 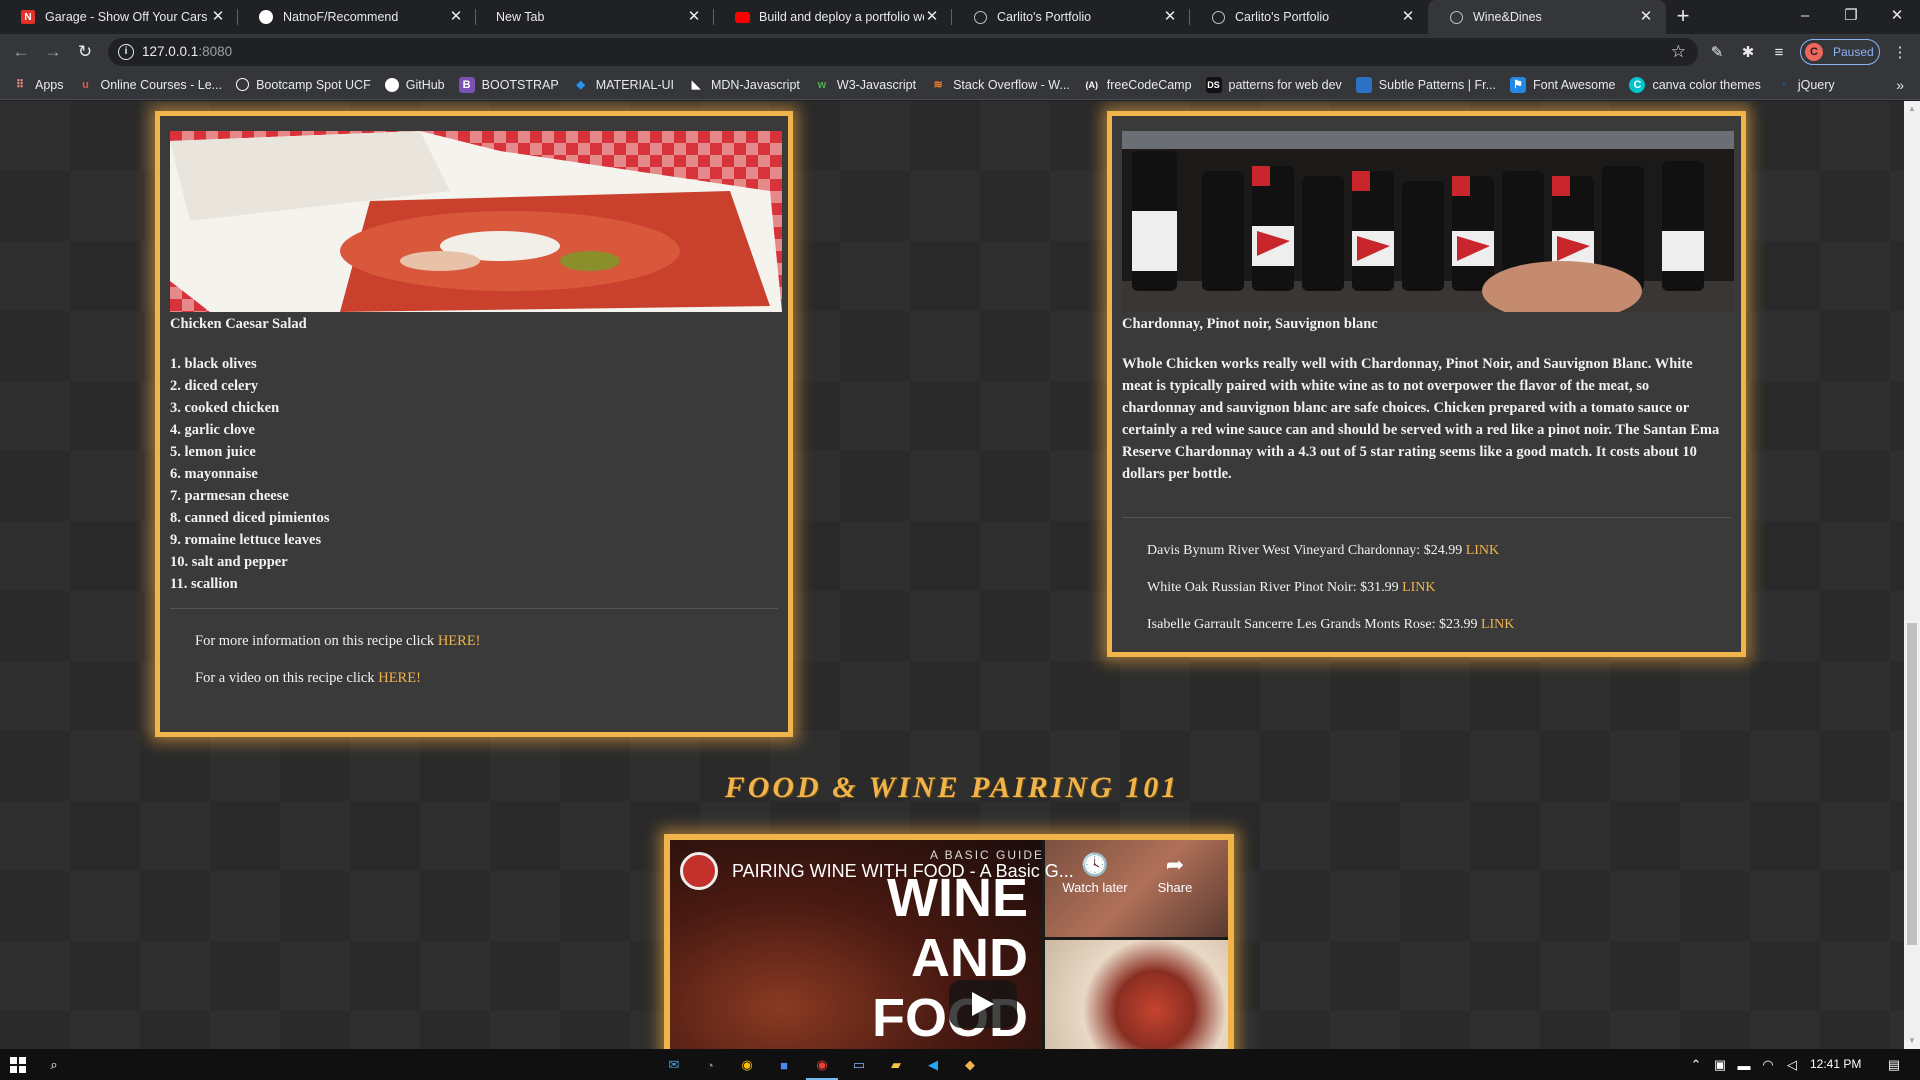 I want to click on wifi-icon: ◠, so click(x=1768, y=1065).